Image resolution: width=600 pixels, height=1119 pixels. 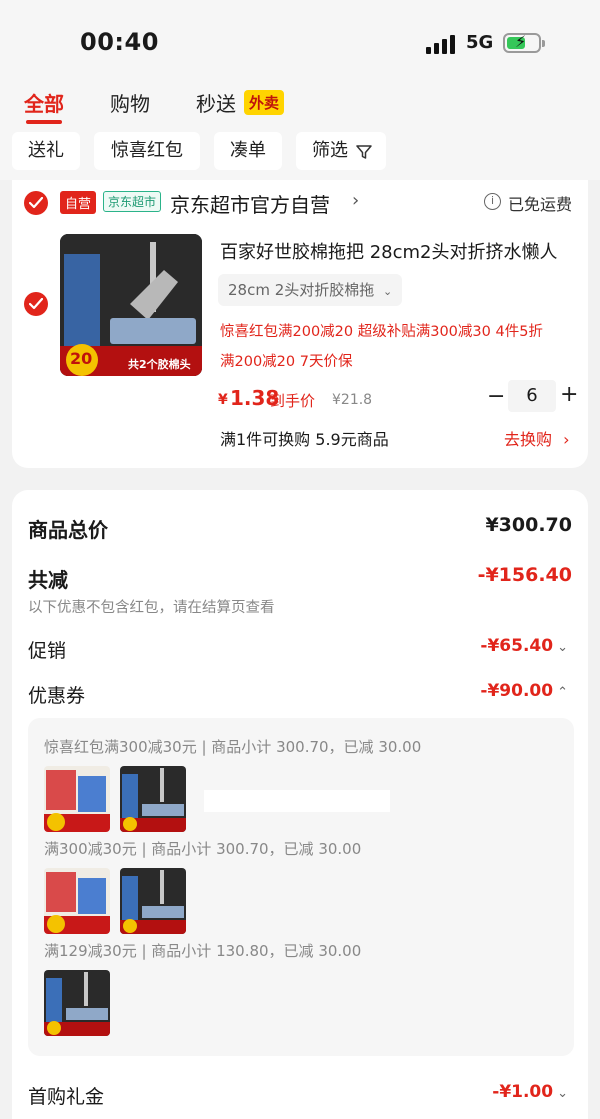 What do you see at coordinates (248, 151) in the screenshot?
I see `filter-add-on: 凑单` at bounding box center [248, 151].